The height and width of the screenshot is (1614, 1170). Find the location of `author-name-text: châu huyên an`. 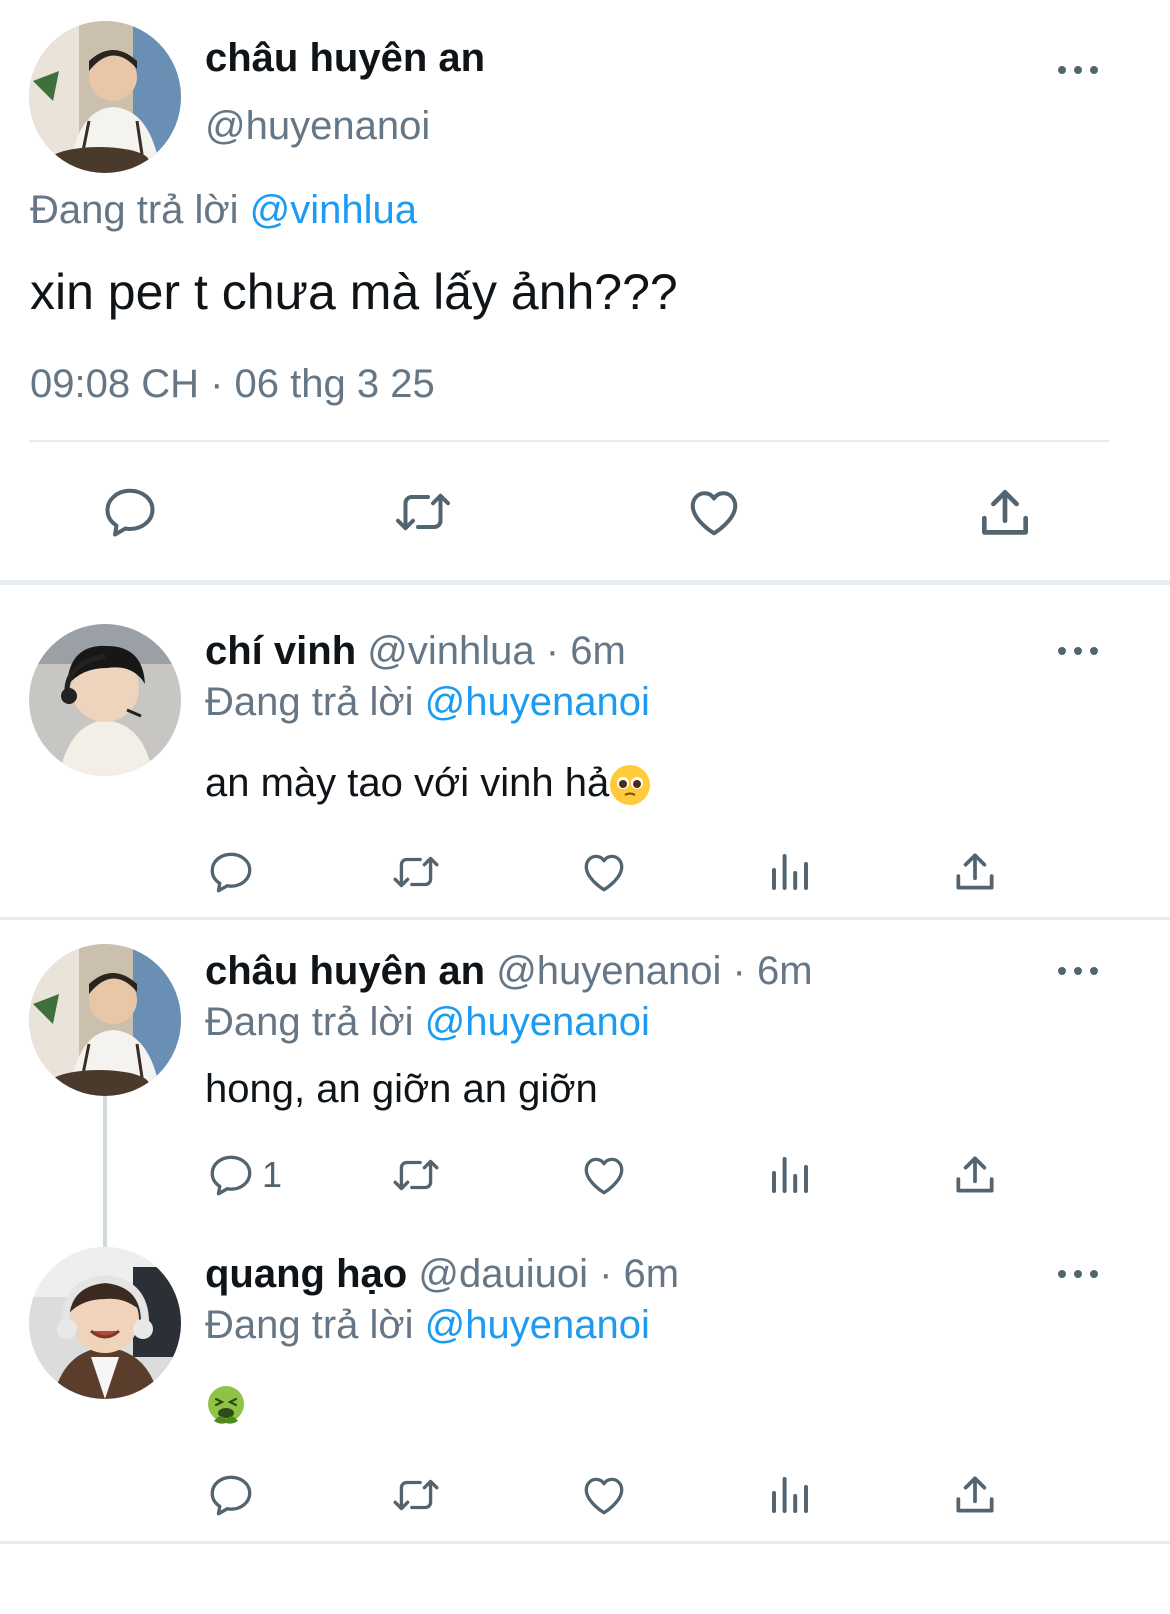

author-name-text: châu huyên an is located at coordinates (345, 58).